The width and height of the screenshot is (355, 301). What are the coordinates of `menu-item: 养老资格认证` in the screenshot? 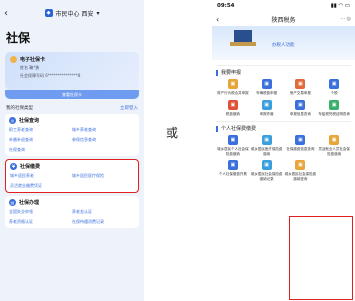 It's located at (40, 222).